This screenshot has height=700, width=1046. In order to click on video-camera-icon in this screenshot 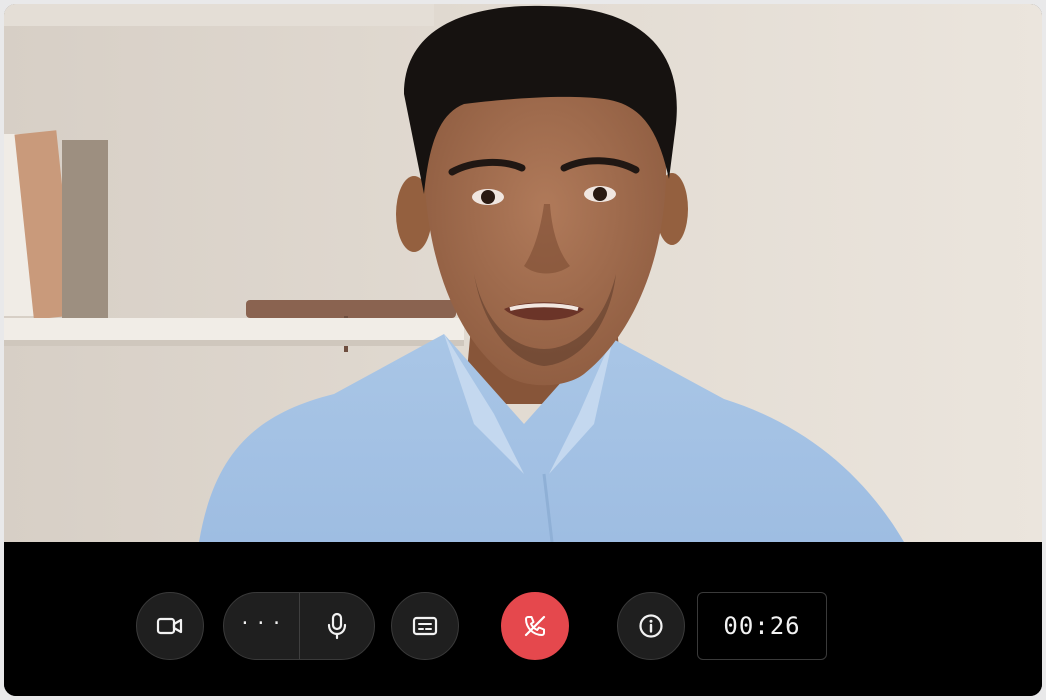, I will do `click(170, 626)`.